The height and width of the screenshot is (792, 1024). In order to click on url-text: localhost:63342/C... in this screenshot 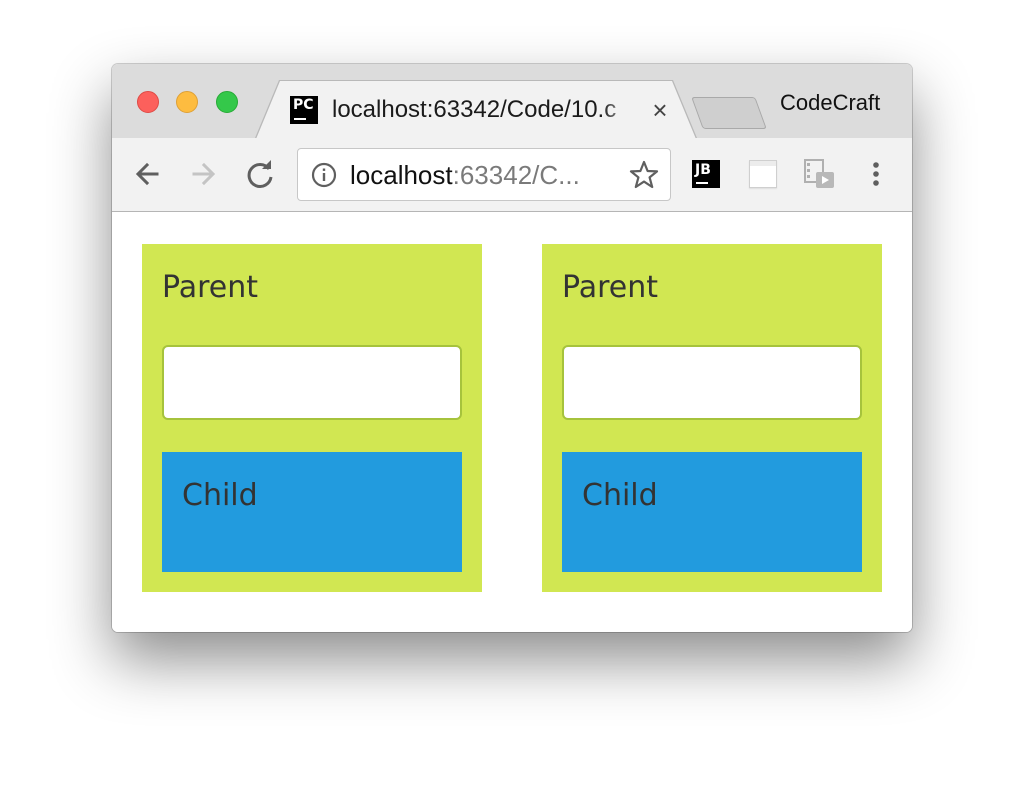, I will do `click(484, 175)`.